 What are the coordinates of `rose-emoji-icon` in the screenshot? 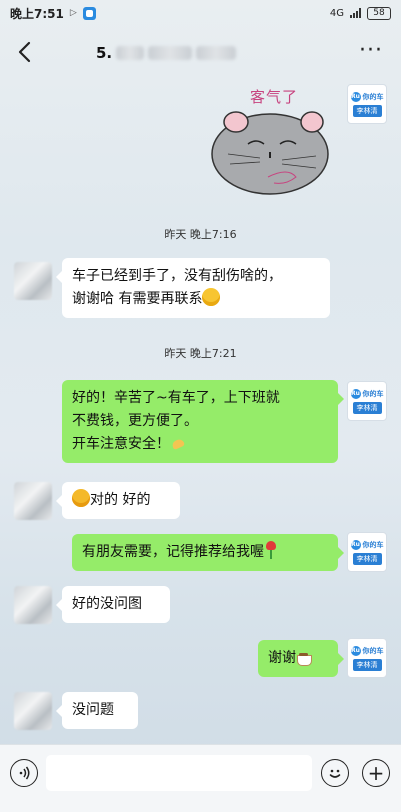 It's located at (271, 550).